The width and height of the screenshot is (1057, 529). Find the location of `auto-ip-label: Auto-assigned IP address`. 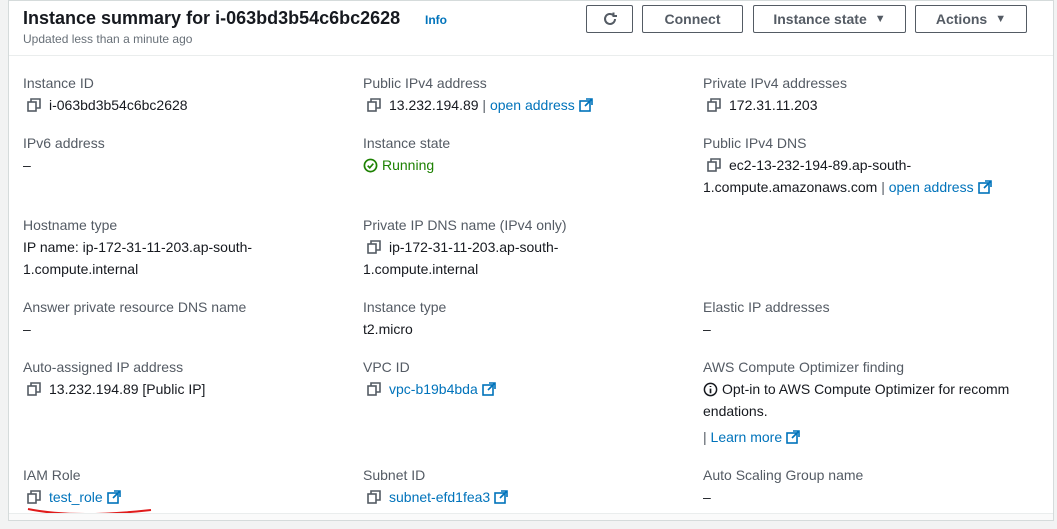

auto-ip-label: Auto-assigned IP address is located at coordinates (103, 367).